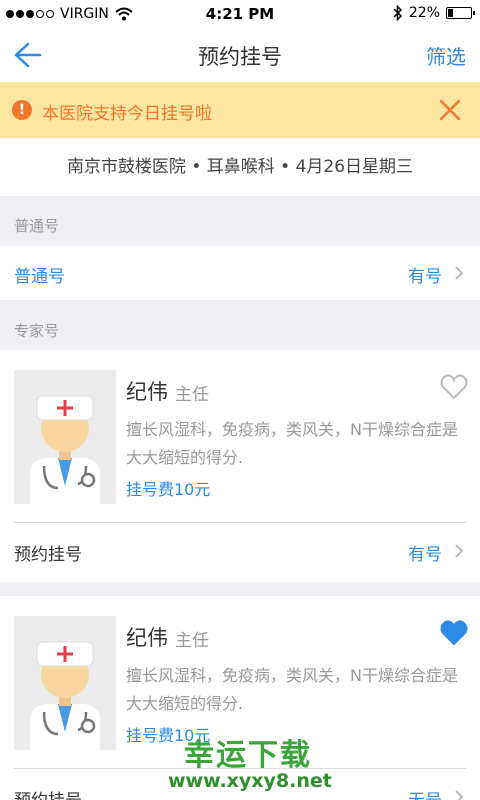  I want to click on heart-outline-icon, so click(454, 387).